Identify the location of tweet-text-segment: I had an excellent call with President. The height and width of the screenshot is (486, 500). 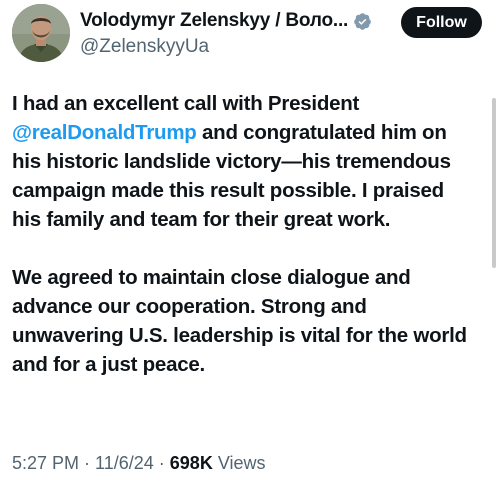
(186, 103).